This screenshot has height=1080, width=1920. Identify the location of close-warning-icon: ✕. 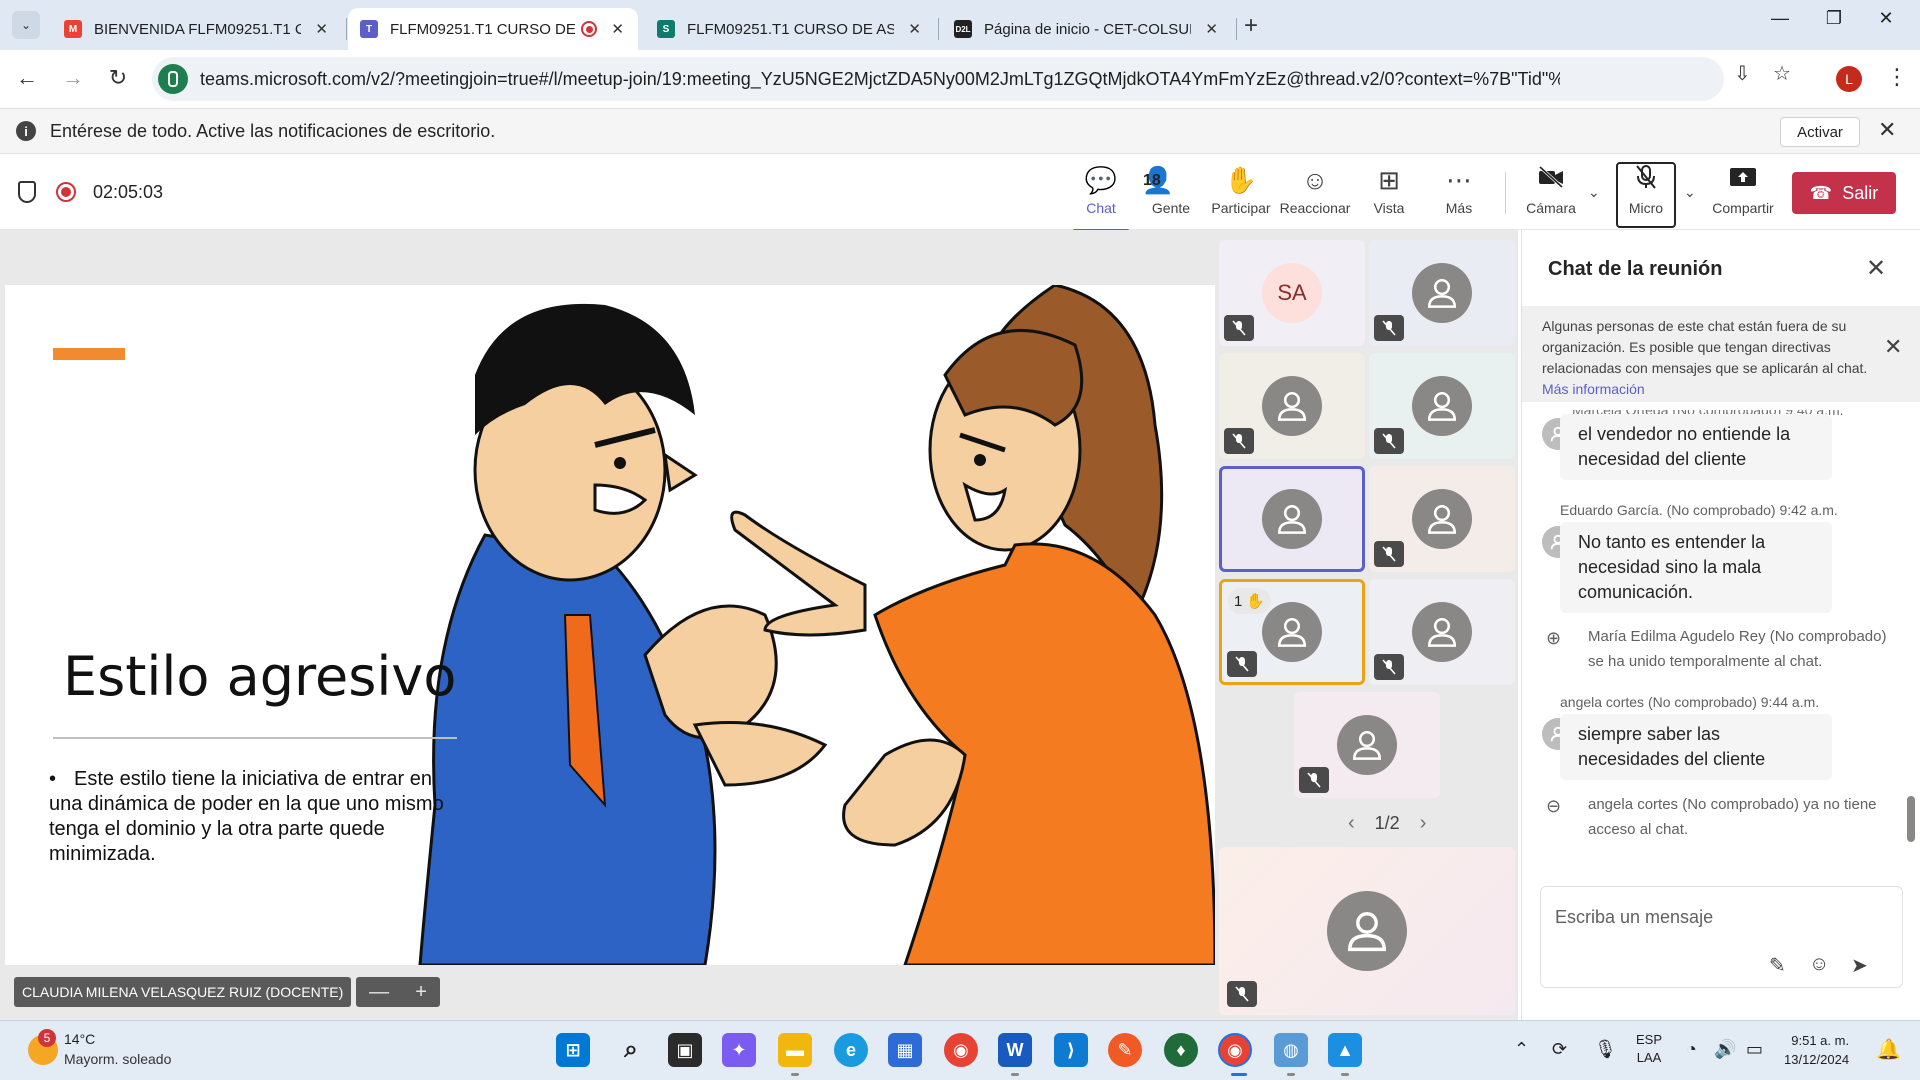
(1893, 347).